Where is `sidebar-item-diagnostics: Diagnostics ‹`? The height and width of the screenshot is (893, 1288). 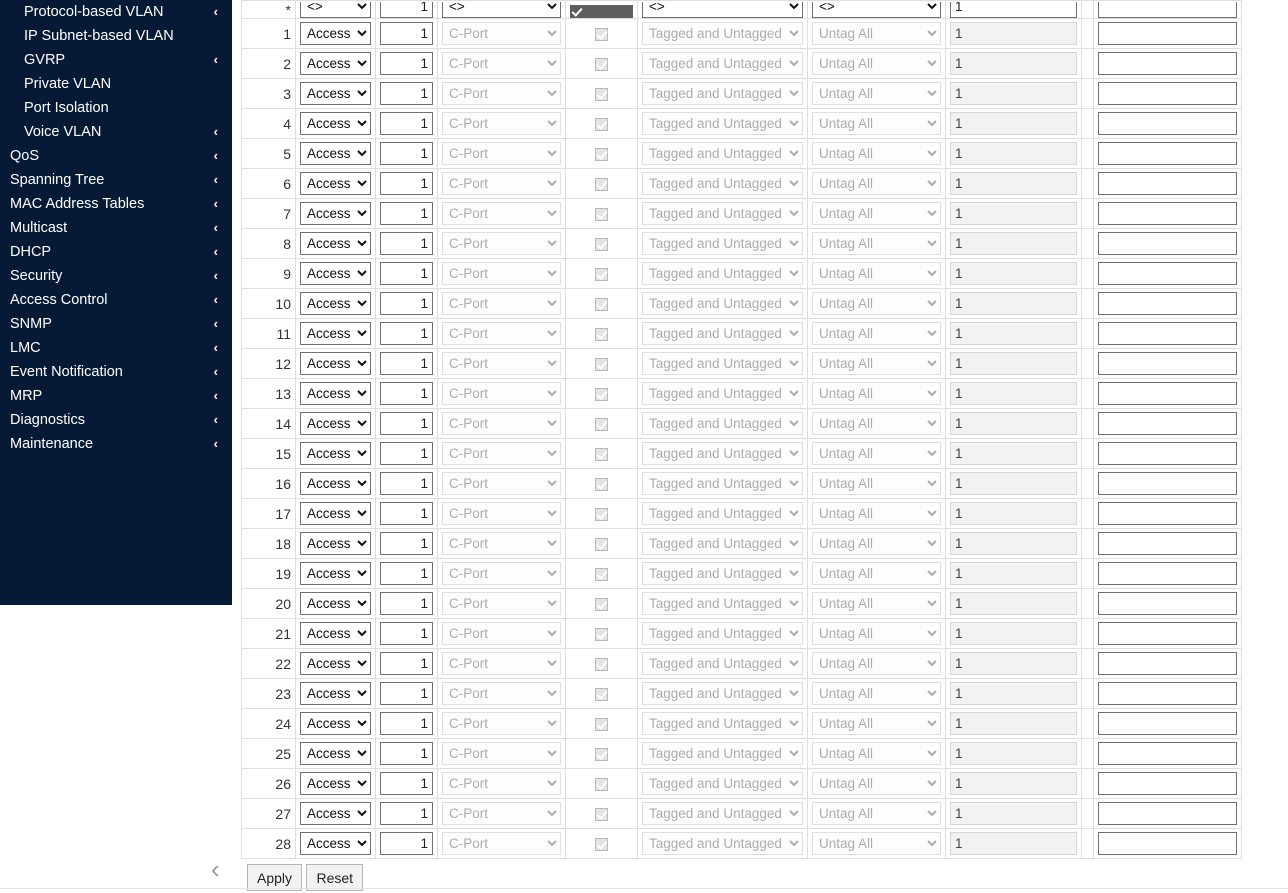
sidebar-item-diagnostics: Diagnostics ‹ is located at coordinates (116, 420).